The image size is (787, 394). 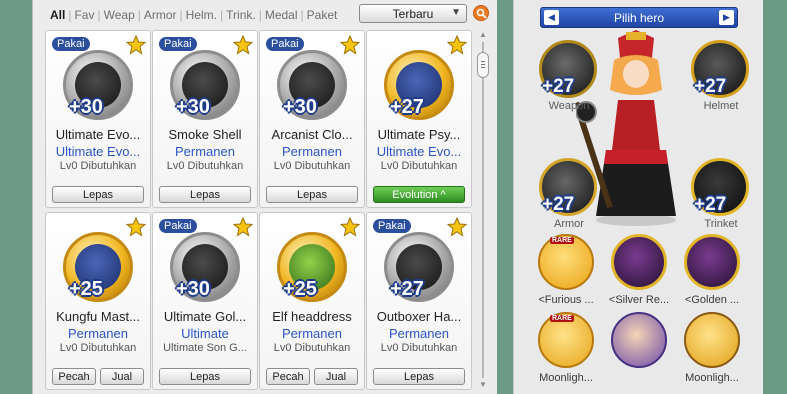 What do you see at coordinates (205, 333) in the screenshot?
I see `item-type: Ultimate` at bounding box center [205, 333].